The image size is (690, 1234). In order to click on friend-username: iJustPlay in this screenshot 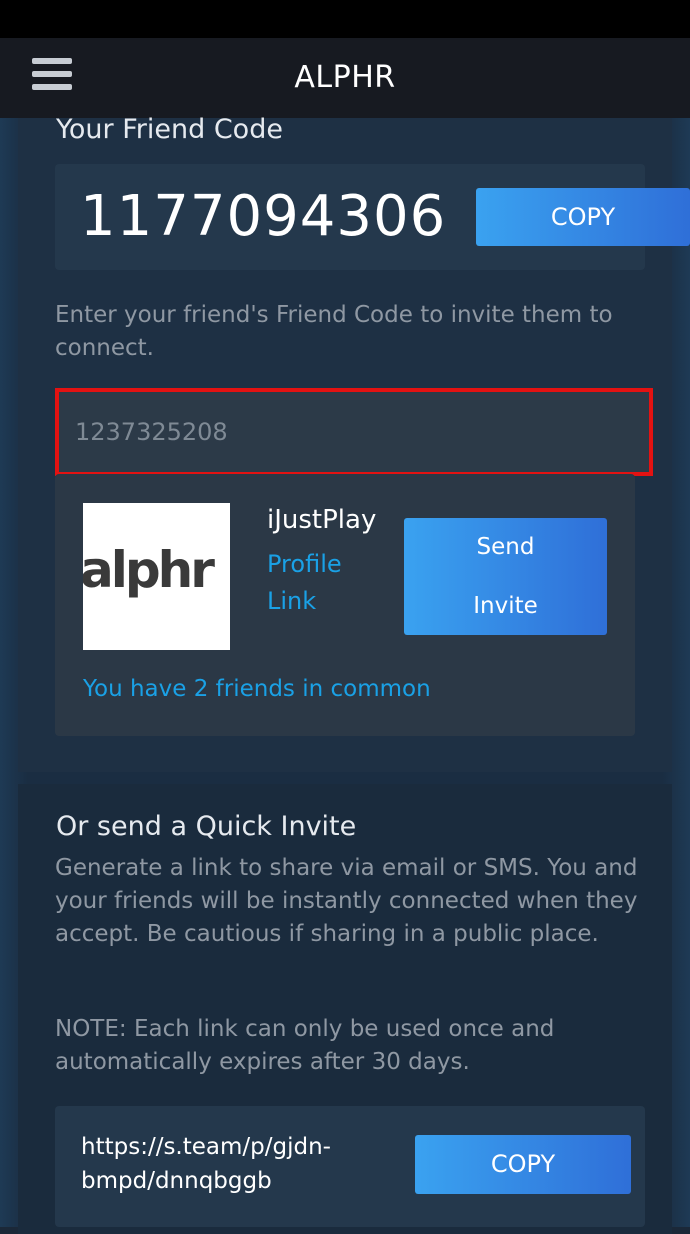, I will do `click(322, 520)`.